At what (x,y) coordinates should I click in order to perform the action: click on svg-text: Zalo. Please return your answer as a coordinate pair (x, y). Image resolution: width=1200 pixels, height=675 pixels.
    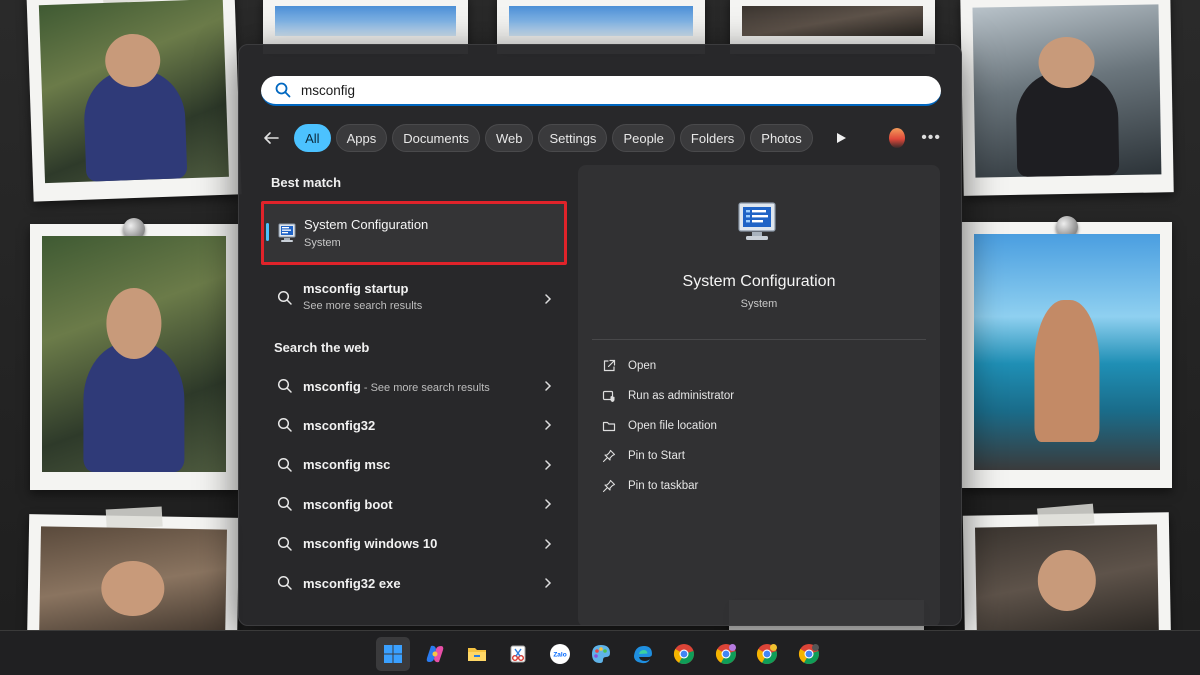
    Looking at the image, I should click on (559, 655).